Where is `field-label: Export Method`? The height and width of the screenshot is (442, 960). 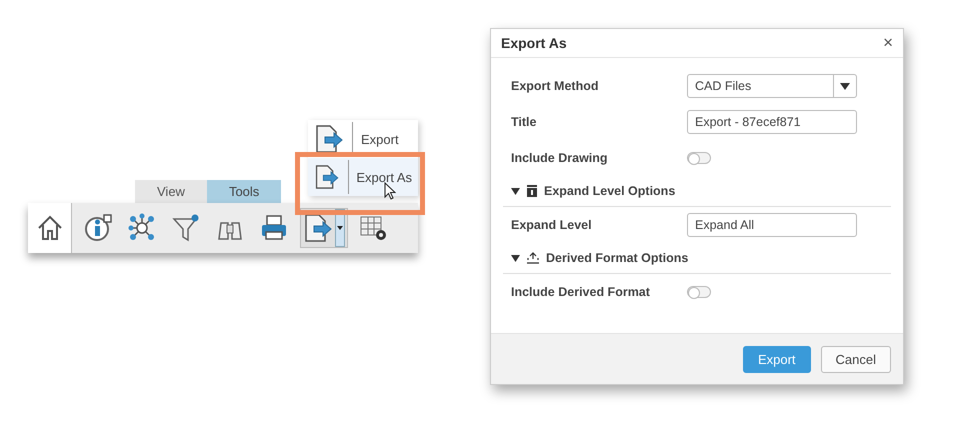 field-label: Export Method is located at coordinates (555, 86).